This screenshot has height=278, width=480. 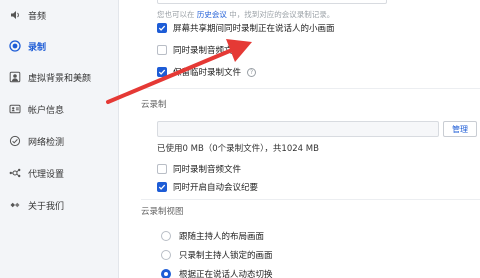 I want to click on sidebar-item-label: 虚拟背景和美颜, so click(x=60, y=78).